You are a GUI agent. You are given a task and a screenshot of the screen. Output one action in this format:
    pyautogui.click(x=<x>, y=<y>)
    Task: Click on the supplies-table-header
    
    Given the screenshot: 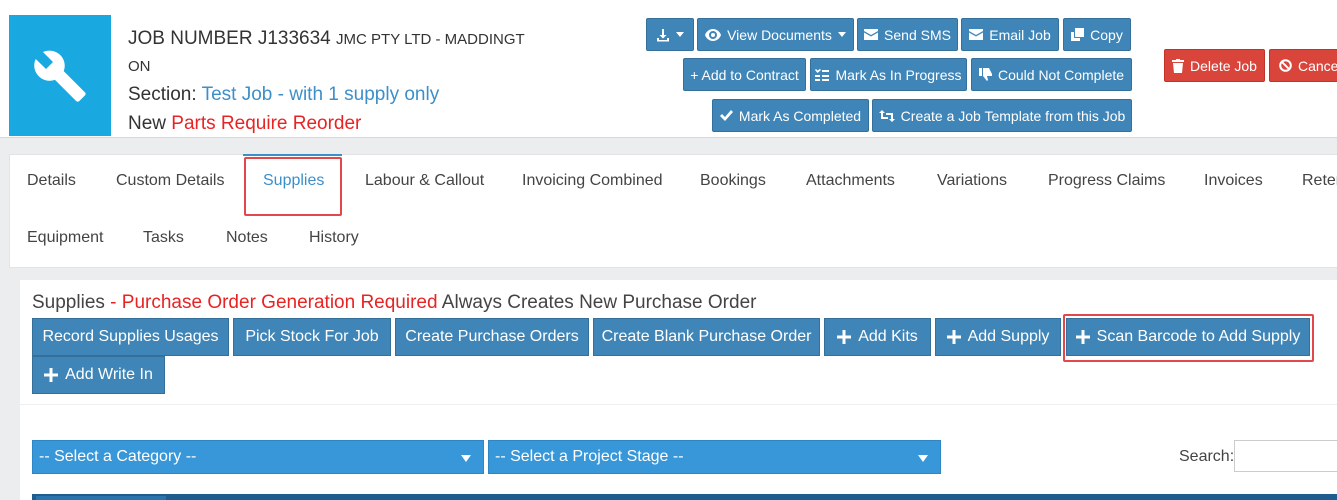 What is the action you would take?
    pyautogui.click(x=684, y=497)
    